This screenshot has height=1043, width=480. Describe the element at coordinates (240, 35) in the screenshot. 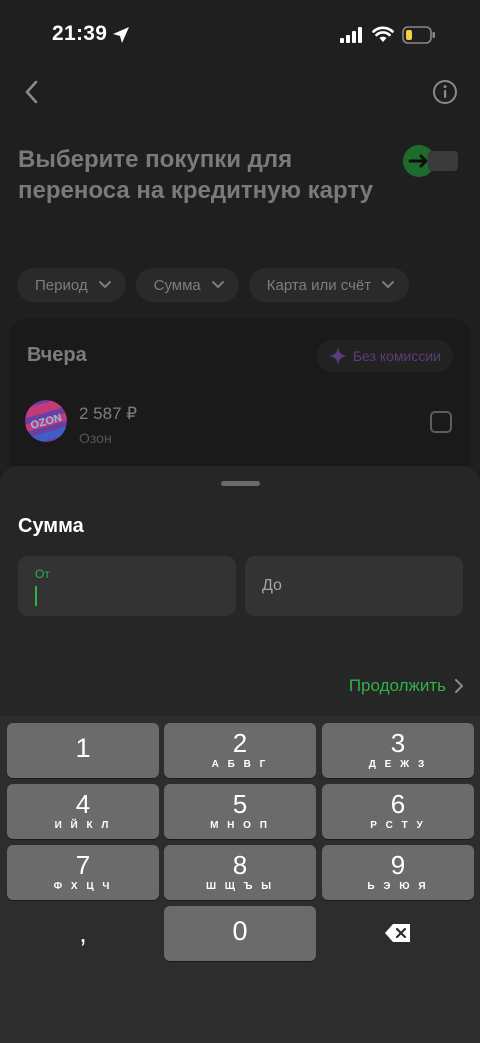

I see `status-bar: 21:39` at that location.